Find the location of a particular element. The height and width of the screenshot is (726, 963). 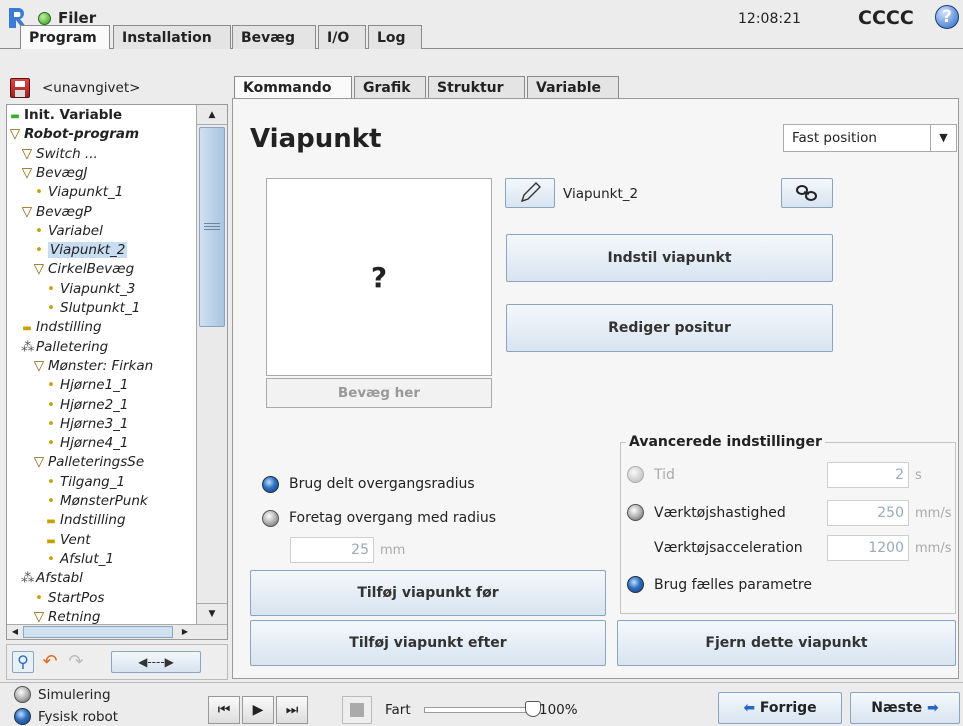

position-type-select: Fast position ▼ is located at coordinates (870, 138).